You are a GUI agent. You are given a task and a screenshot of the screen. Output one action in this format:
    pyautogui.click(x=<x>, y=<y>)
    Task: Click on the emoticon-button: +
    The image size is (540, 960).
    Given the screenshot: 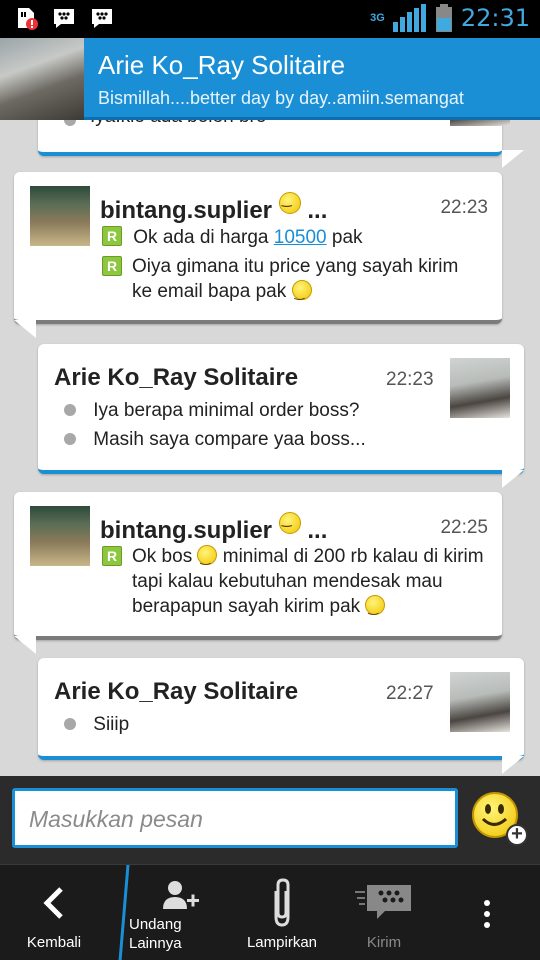 What is the action you would take?
    pyautogui.click(x=500, y=820)
    